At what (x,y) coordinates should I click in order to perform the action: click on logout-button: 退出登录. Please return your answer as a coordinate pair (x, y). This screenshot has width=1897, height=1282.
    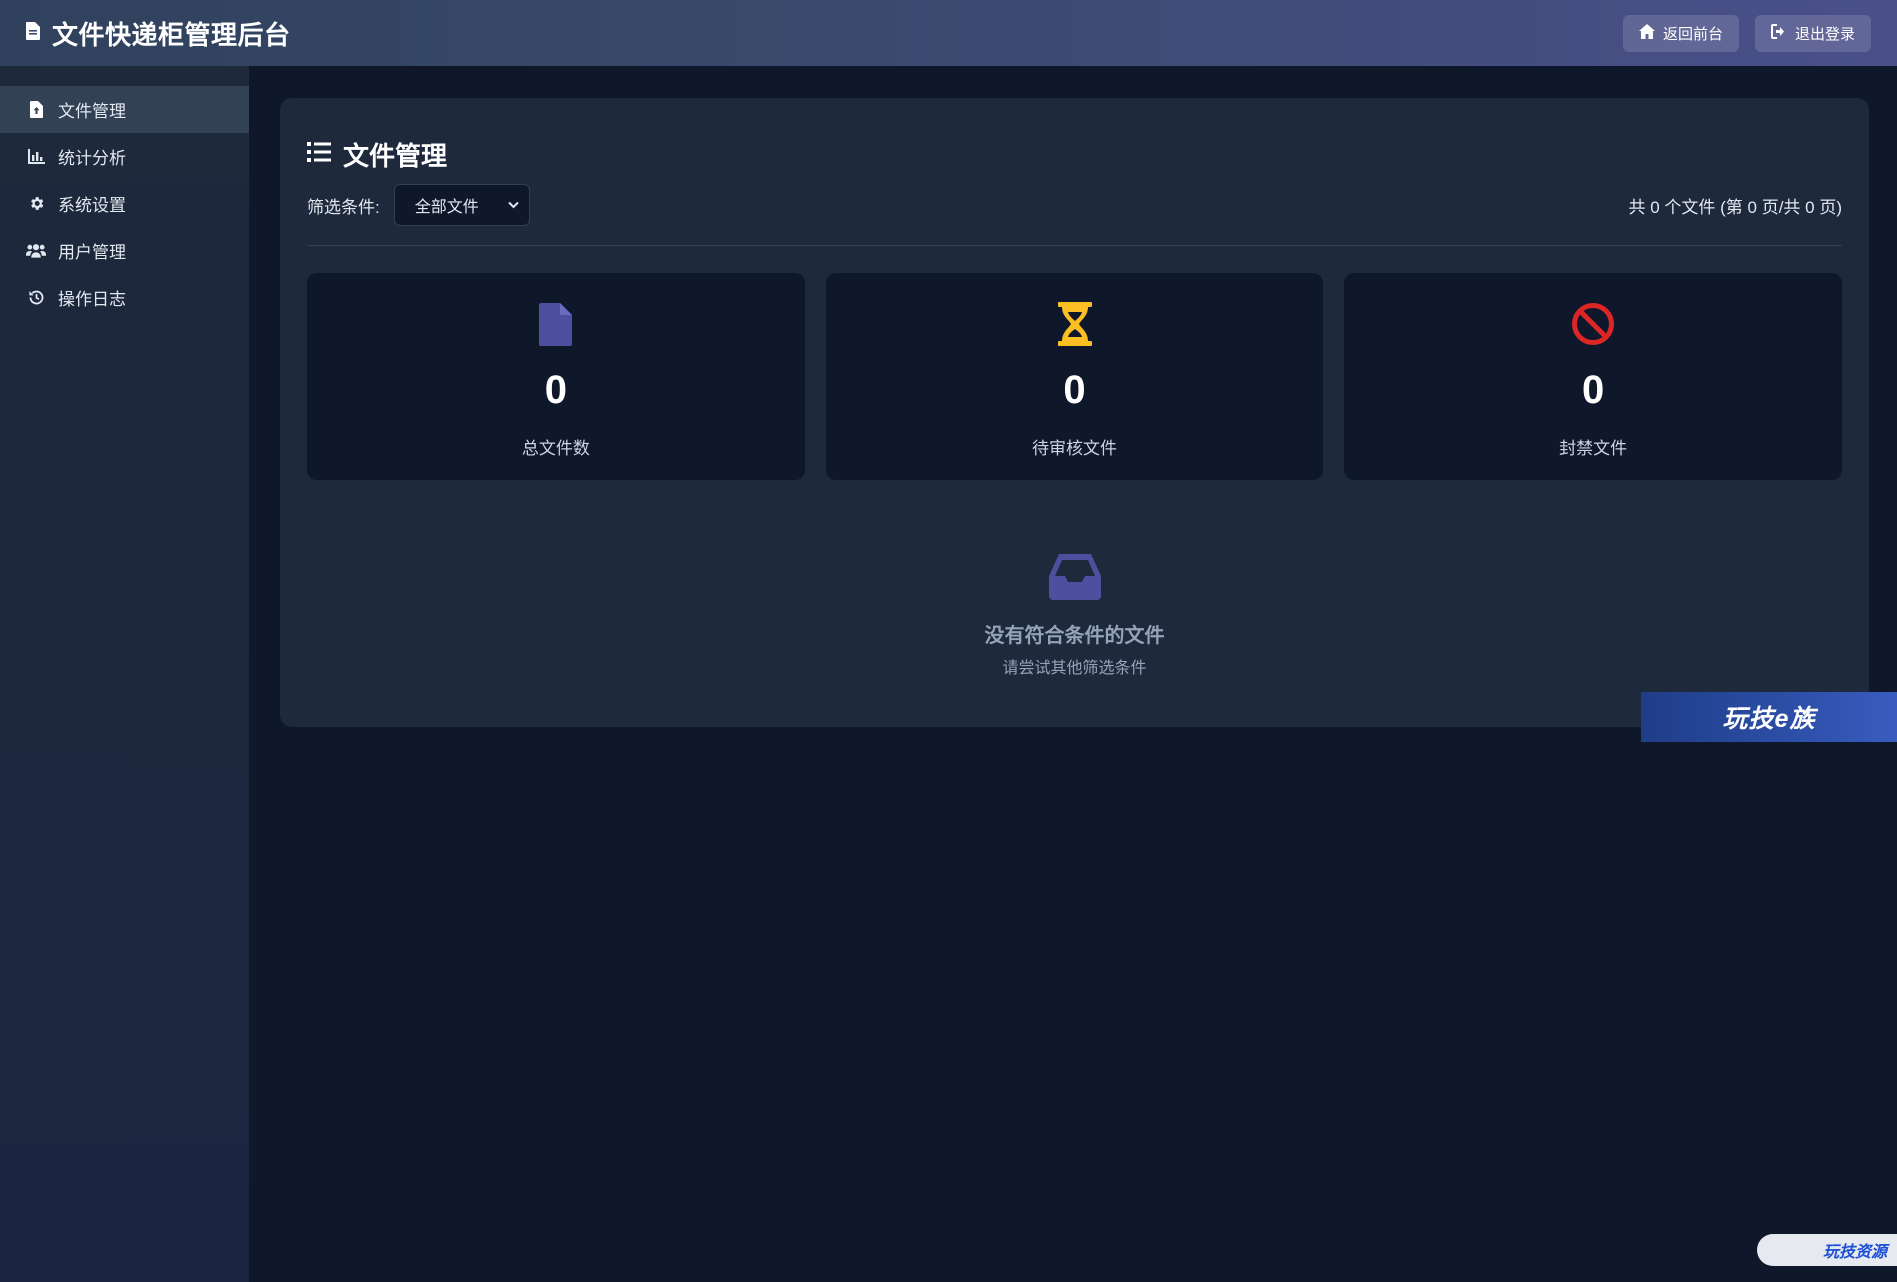
    Looking at the image, I should click on (1812, 33).